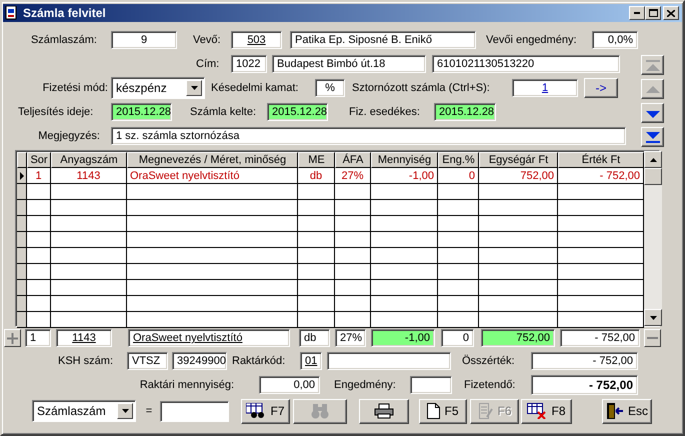 This screenshot has height=436, width=685. I want to click on close-button, so click(671, 13).